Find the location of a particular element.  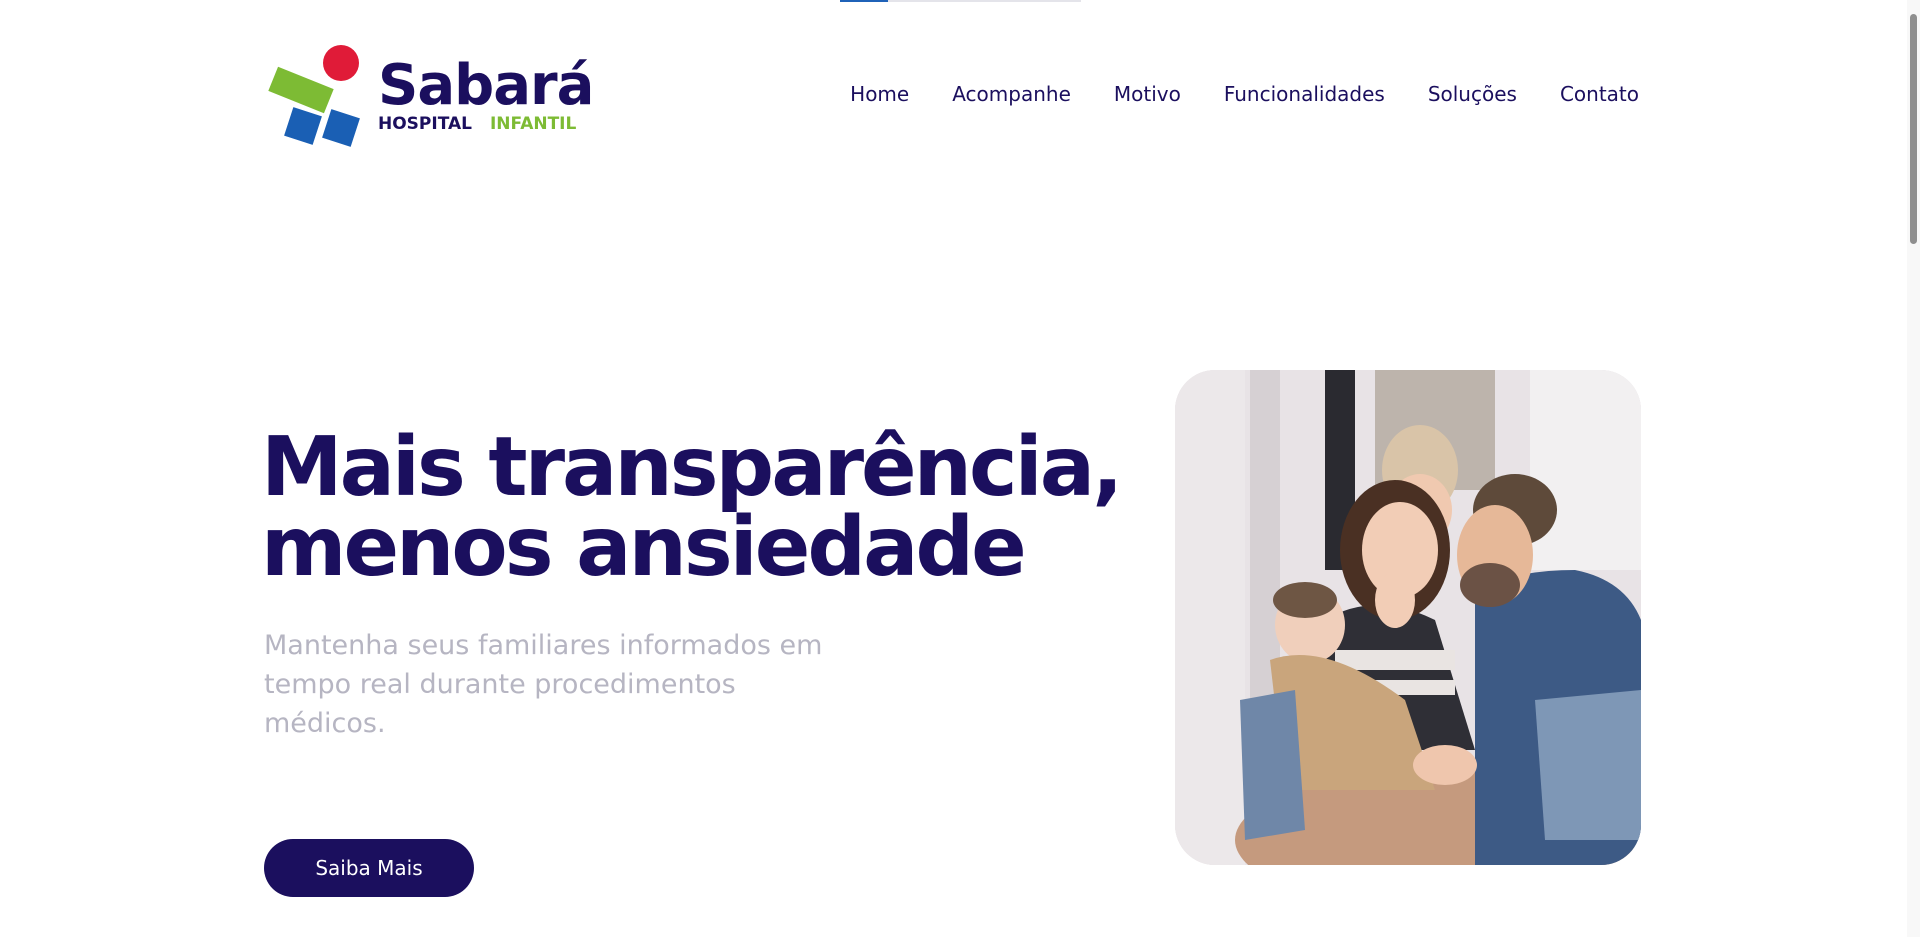

family-photo is located at coordinates (1408, 617).